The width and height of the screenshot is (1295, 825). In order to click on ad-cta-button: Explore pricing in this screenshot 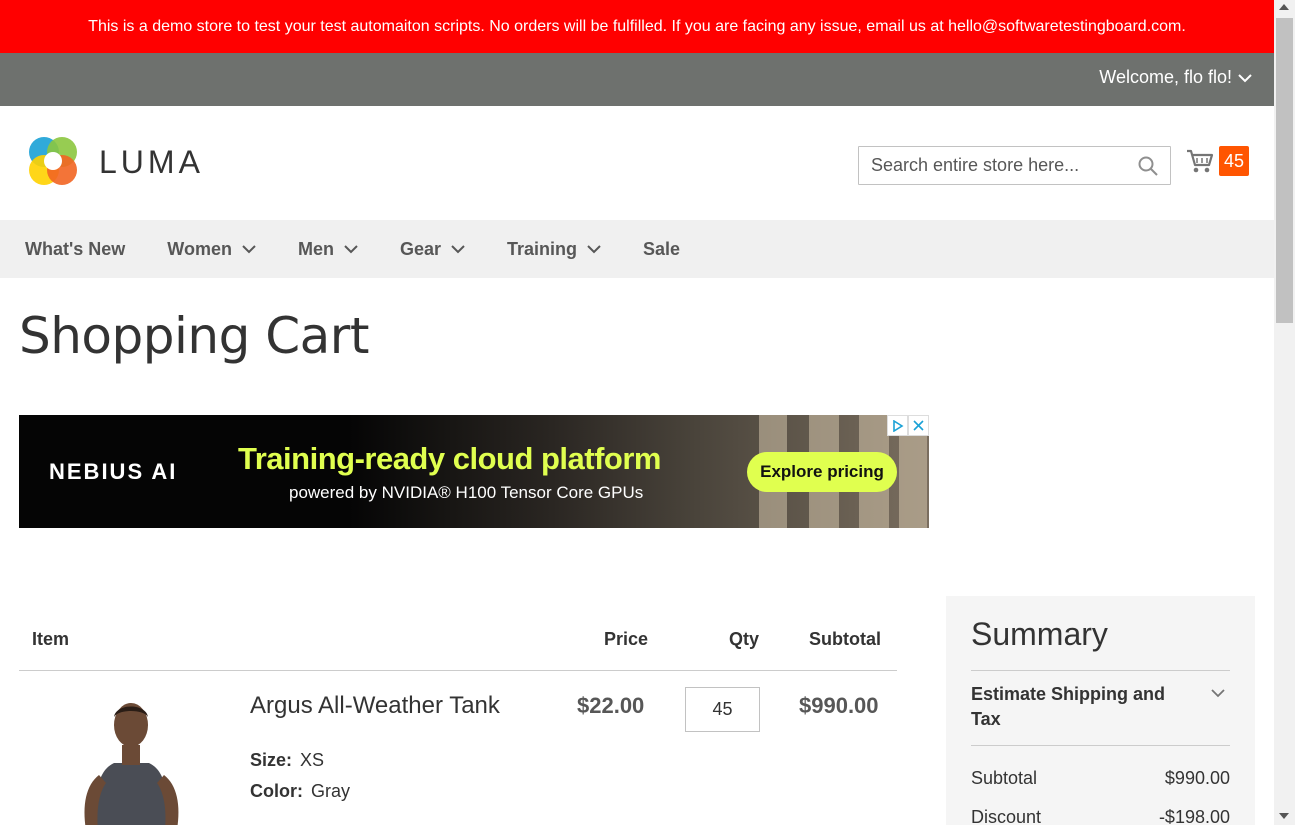, I will do `click(822, 472)`.